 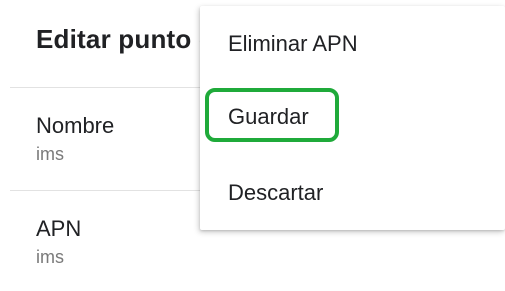 What do you see at coordinates (268, 117) in the screenshot?
I see `menu-item-guardar: Guardar` at bounding box center [268, 117].